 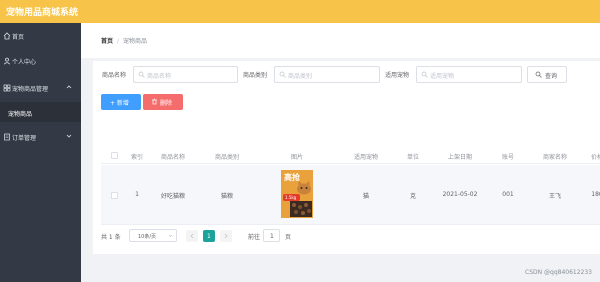 I want to click on sidebar-item-label: 宠物商品管理, so click(x=30, y=89).